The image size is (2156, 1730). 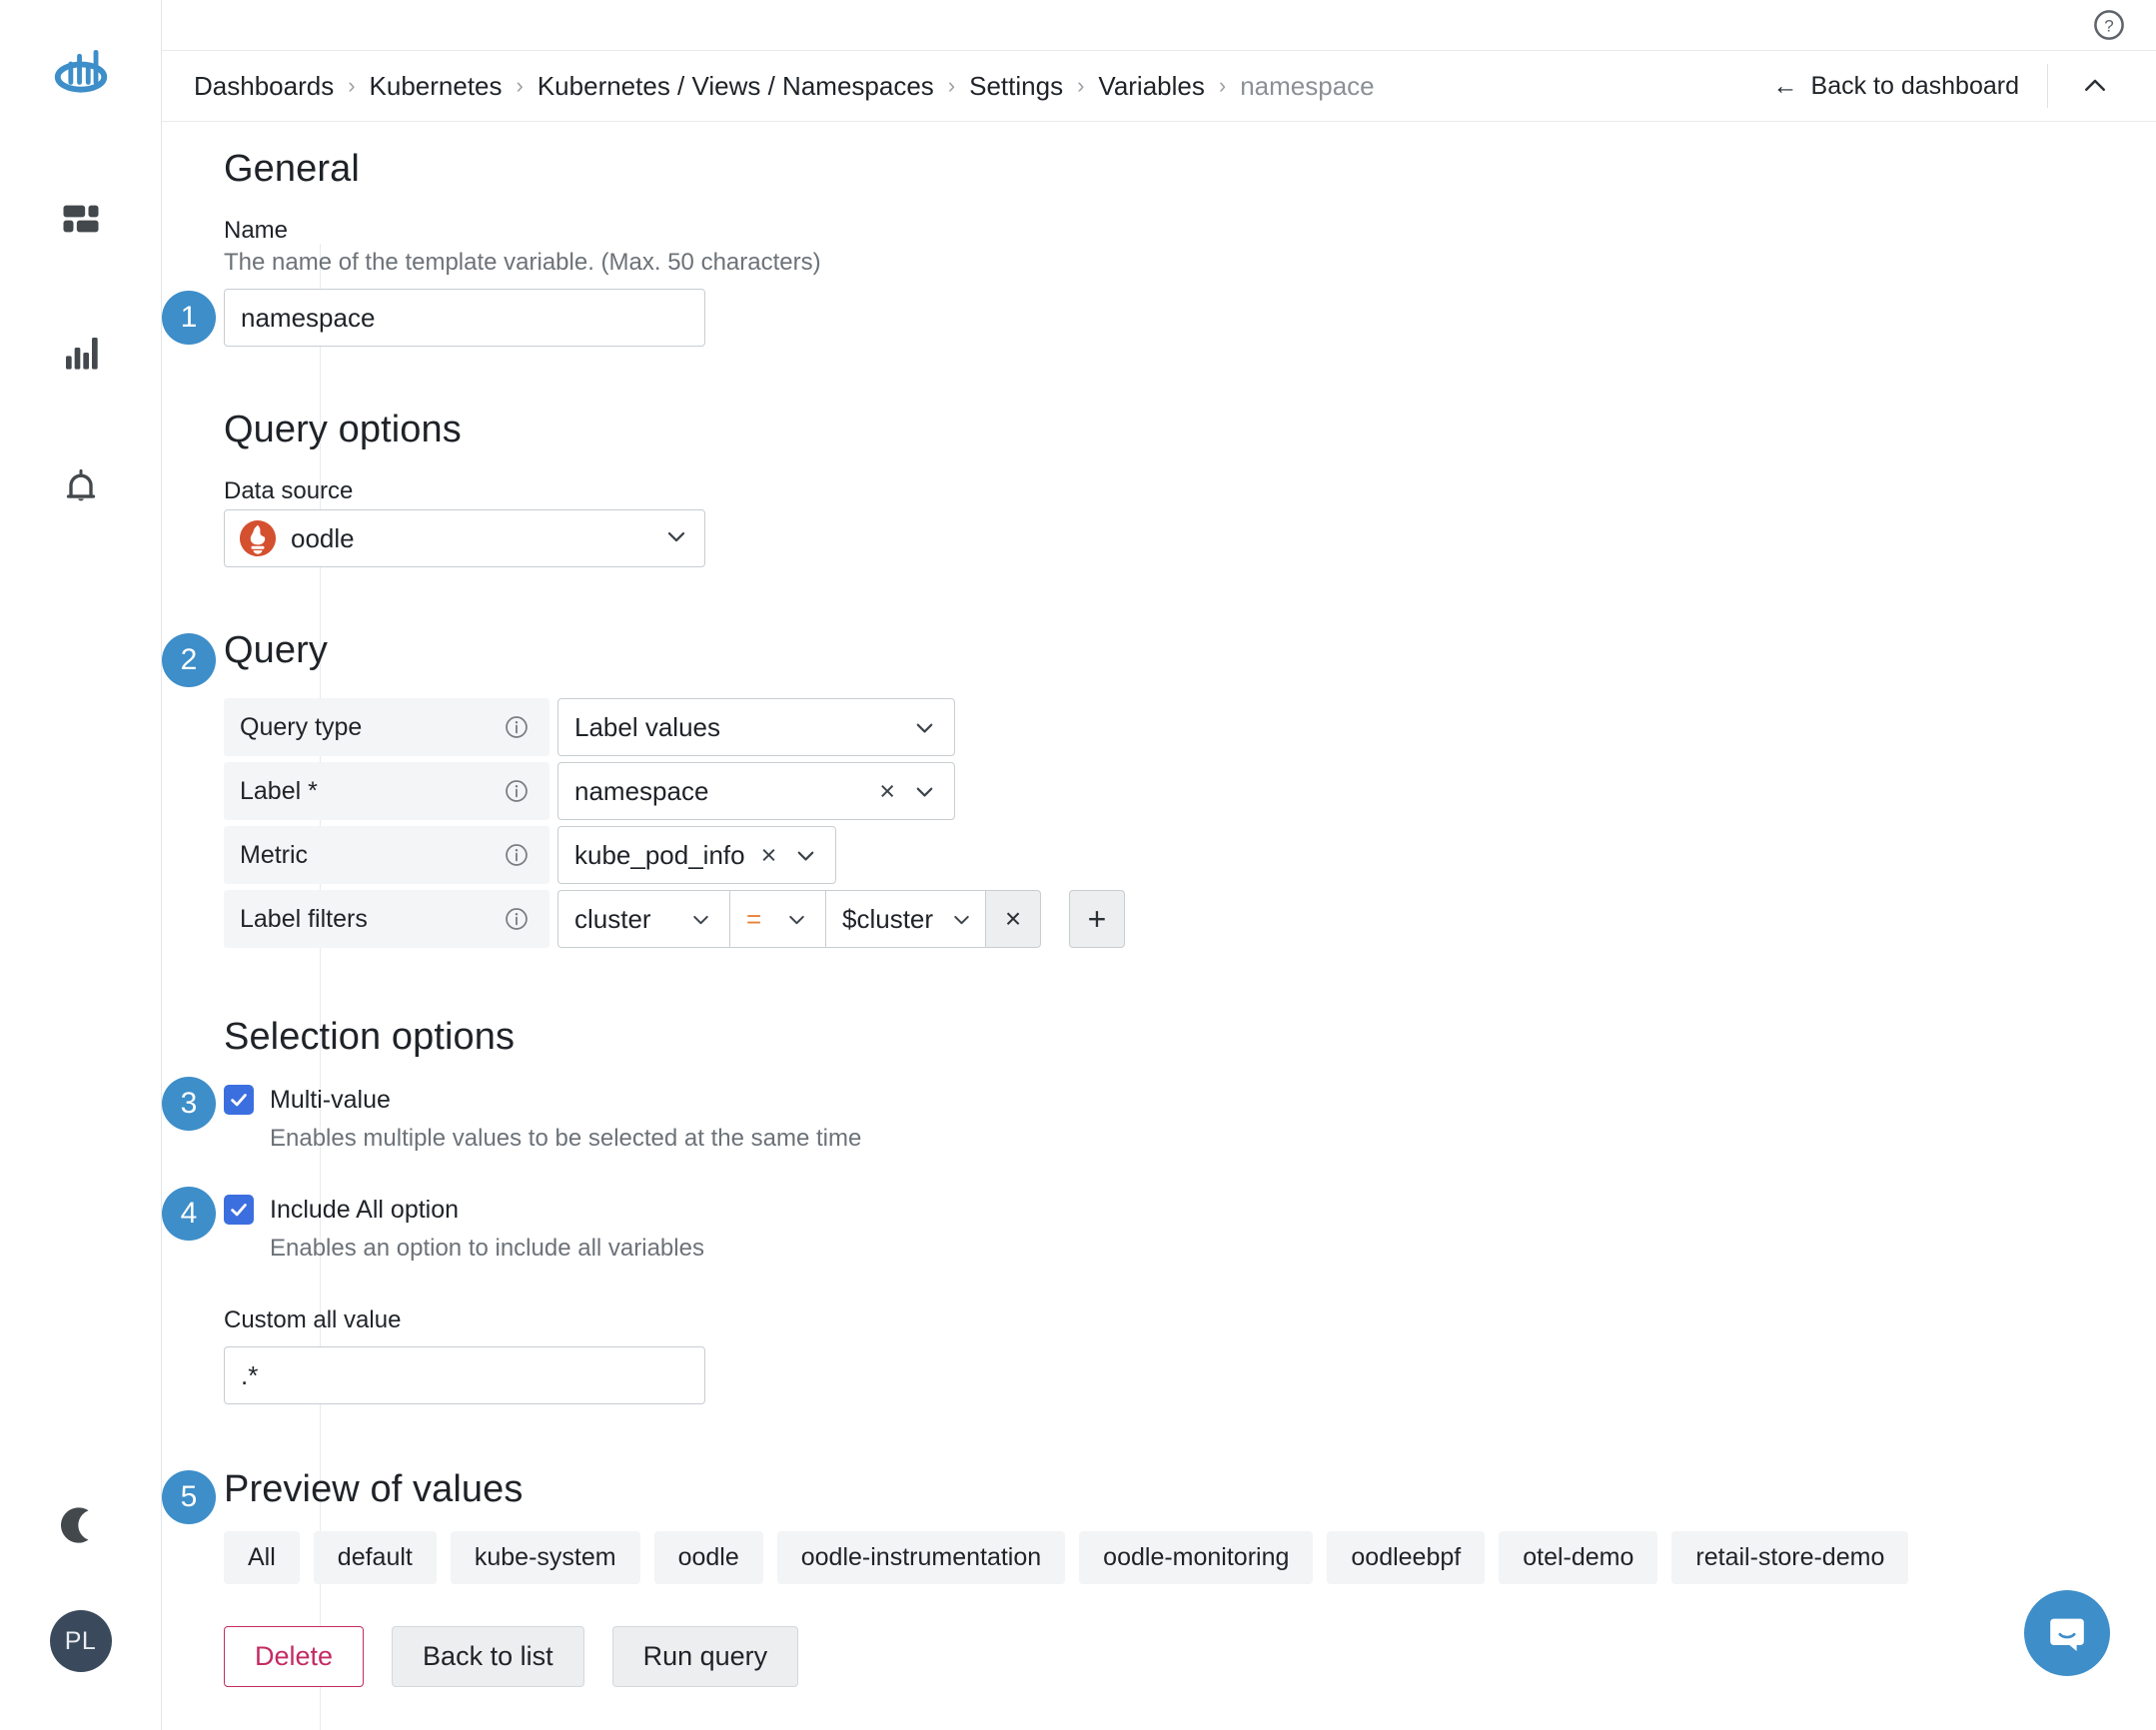 What do you see at coordinates (488, 1656) in the screenshot?
I see `back-to-list-button: Back to list` at bounding box center [488, 1656].